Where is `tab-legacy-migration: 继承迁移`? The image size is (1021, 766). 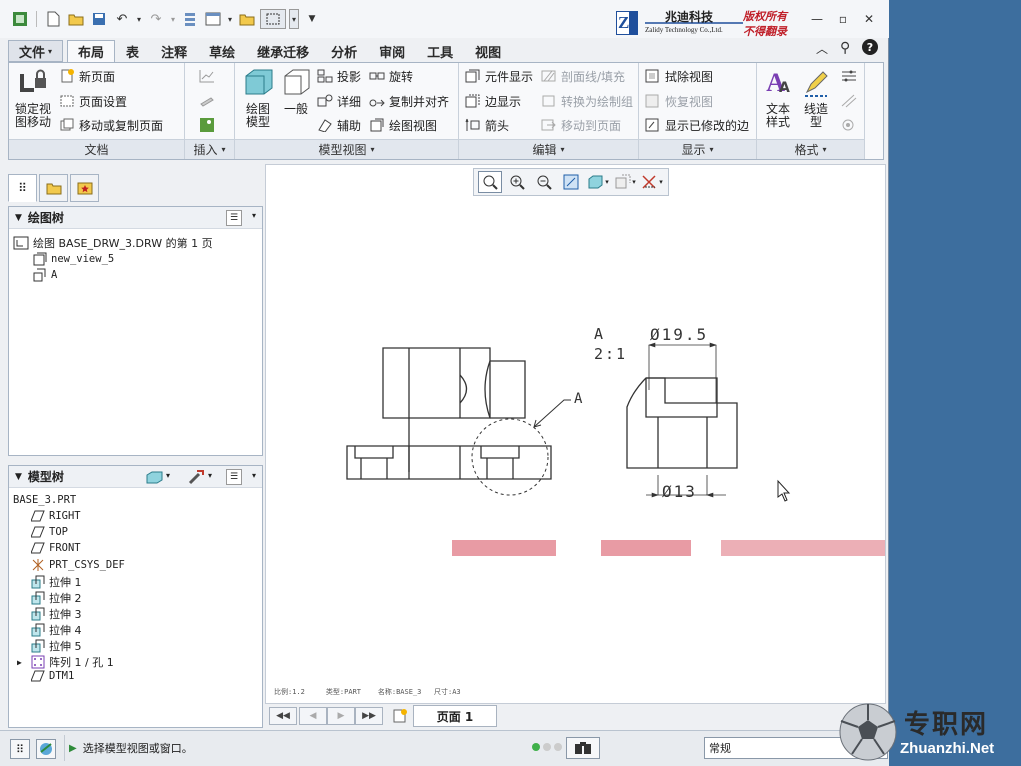 tab-legacy-migration: 继承迁移 is located at coordinates (283, 51).